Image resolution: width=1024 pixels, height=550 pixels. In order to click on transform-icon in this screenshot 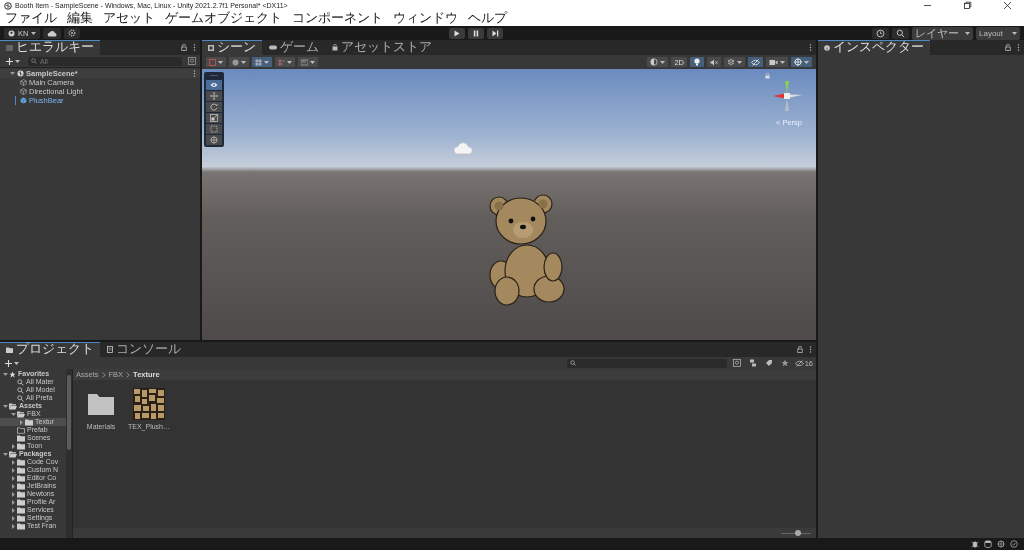, I will do `click(214, 140)`.